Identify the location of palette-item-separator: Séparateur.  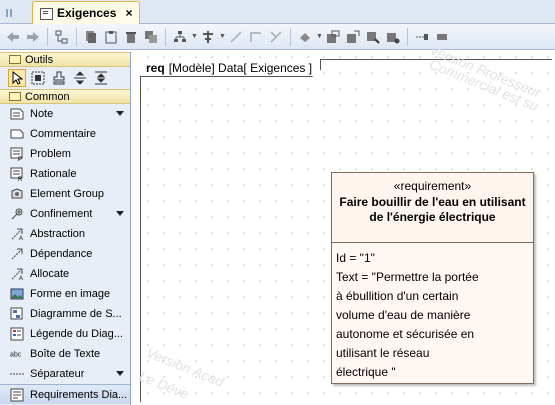
(65, 374).